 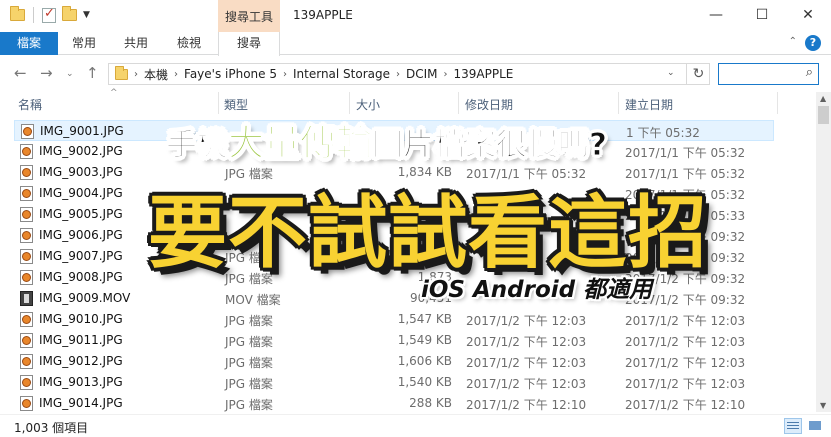 What do you see at coordinates (81, 193) in the screenshot?
I see `file-name: IMG_9004.JPG` at bounding box center [81, 193].